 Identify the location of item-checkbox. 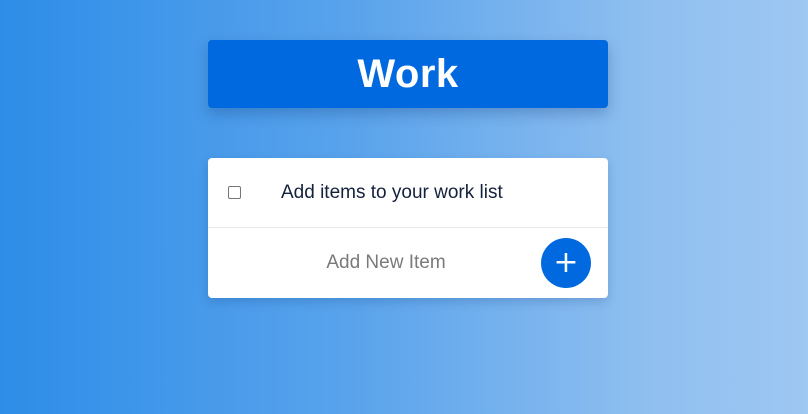
(234, 192).